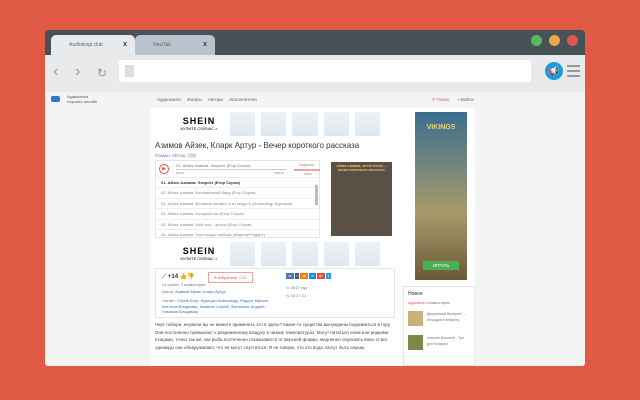  What do you see at coordinates (306, 165) in the screenshot?
I see `speed-control: Скорость` at bounding box center [306, 165].